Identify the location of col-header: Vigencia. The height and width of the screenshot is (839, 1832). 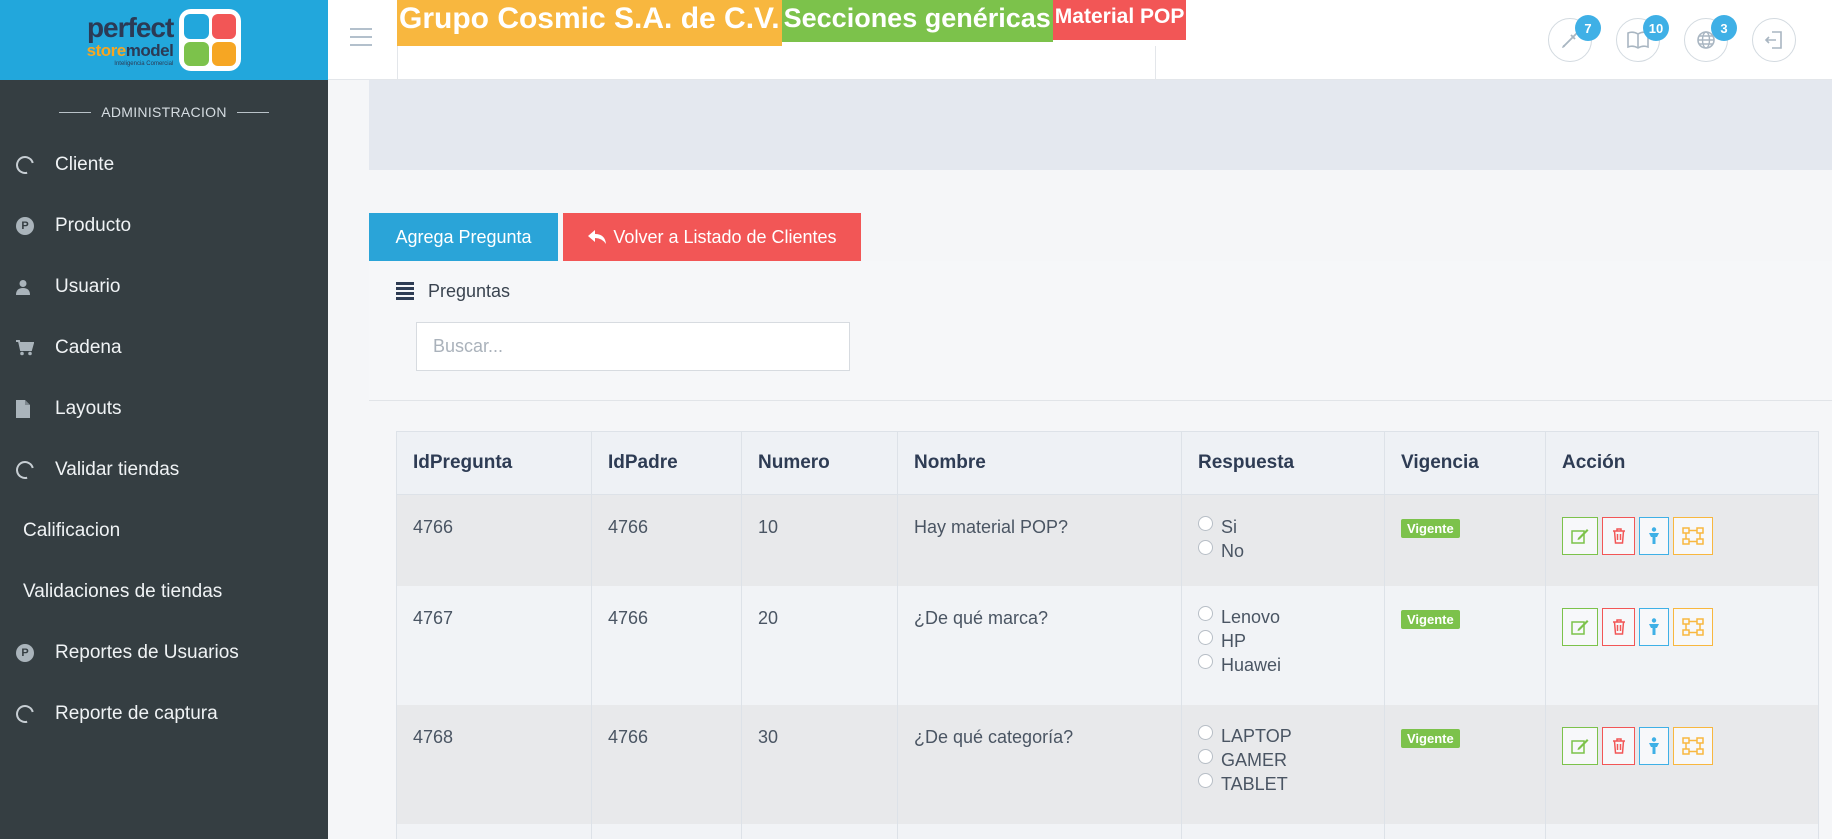
(1465, 463).